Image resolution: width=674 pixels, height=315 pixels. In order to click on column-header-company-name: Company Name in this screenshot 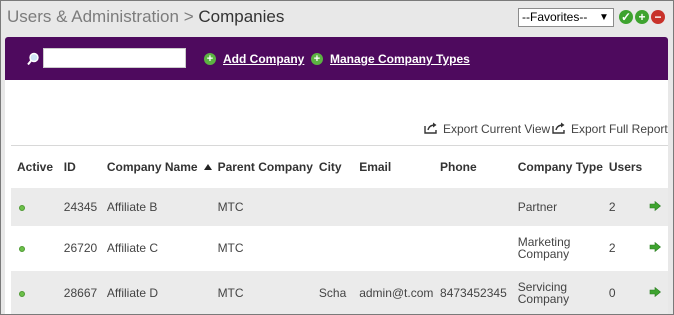, I will do `click(156, 166)`.